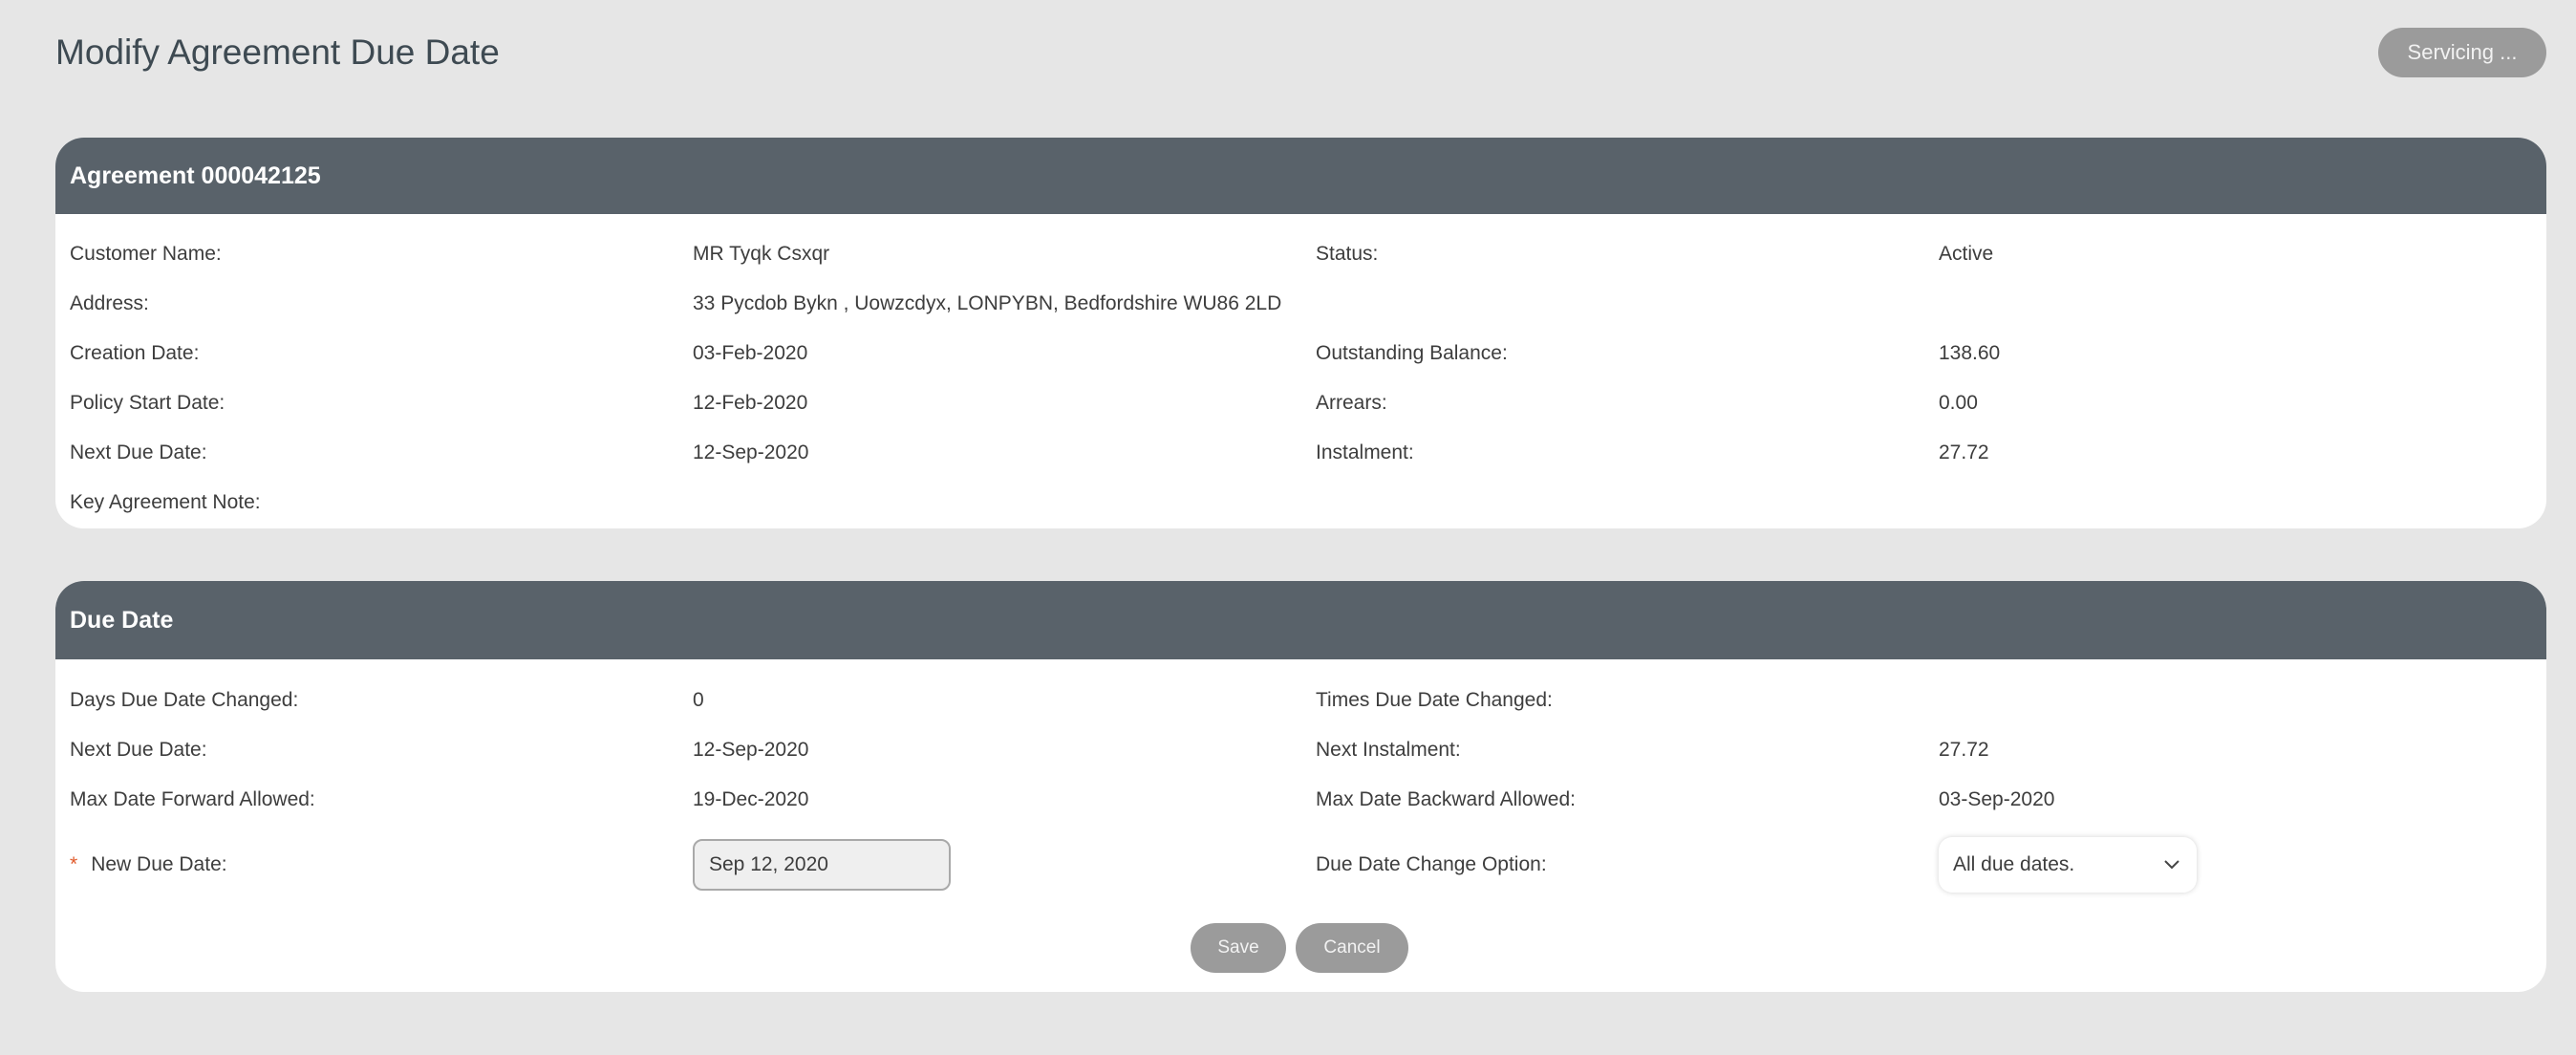  What do you see at coordinates (1347, 254) in the screenshot?
I see `status-label: Status:` at bounding box center [1347, 254].